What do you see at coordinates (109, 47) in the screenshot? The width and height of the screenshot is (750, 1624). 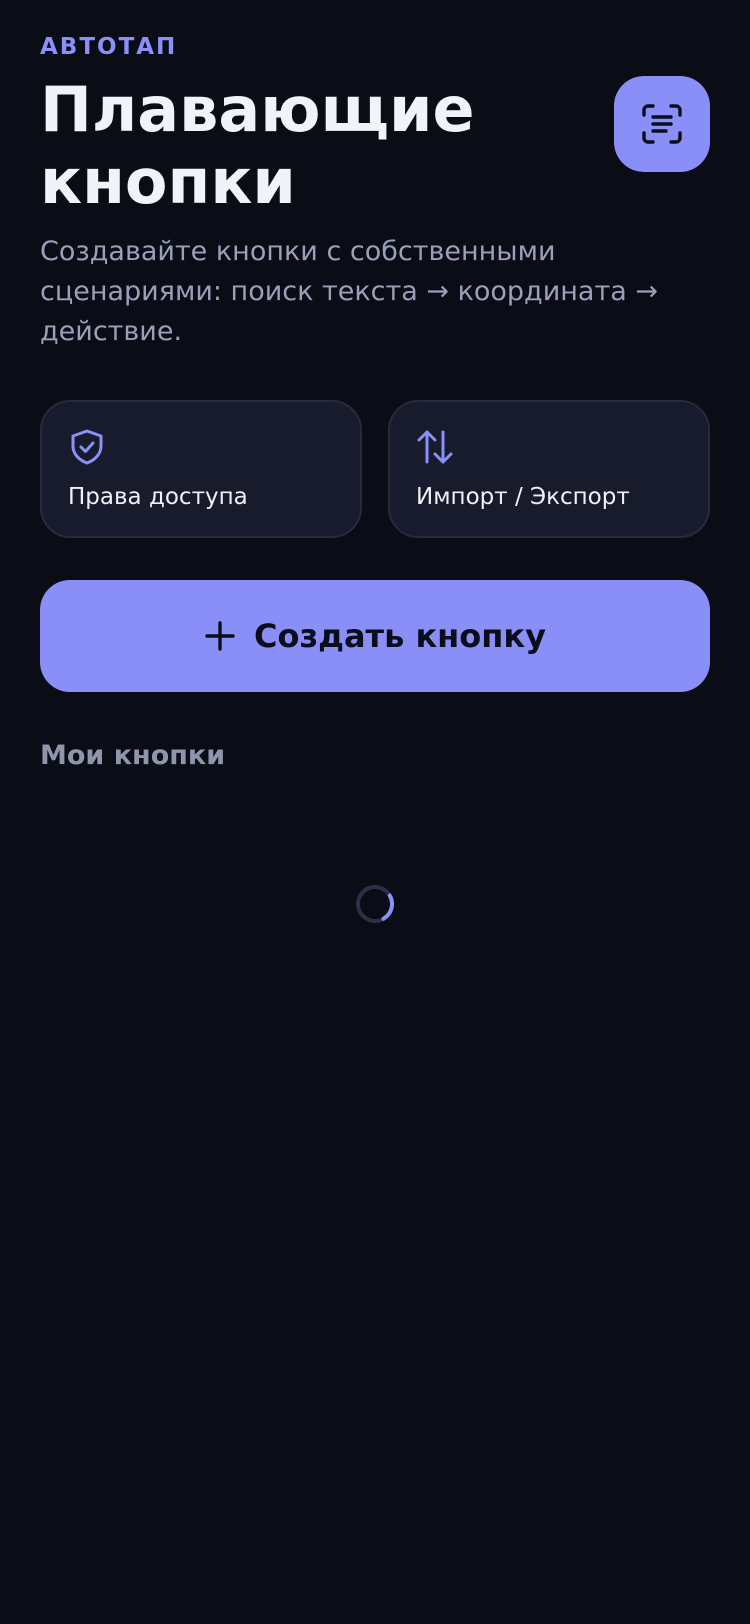 I see `app-eyebrow: АВТОТАП` at bounding box center [109, 47].